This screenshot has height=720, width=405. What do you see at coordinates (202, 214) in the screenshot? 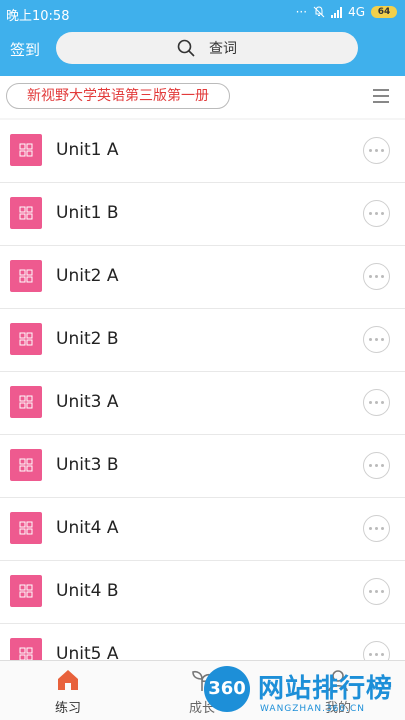
I see `unit-row: Unit1 B` at bounding box center [202, 214].